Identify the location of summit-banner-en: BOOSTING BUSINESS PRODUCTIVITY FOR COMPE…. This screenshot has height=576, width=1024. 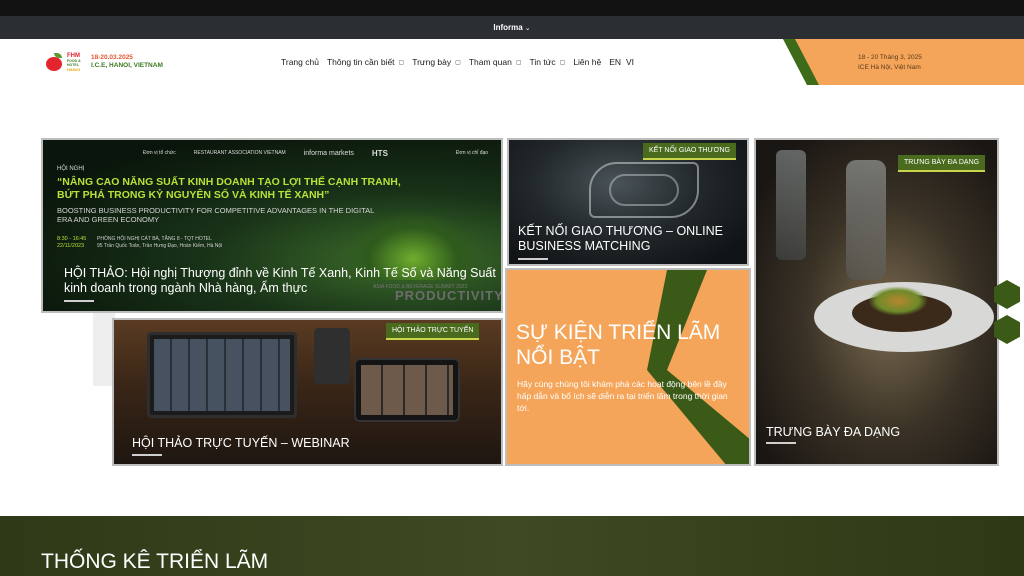
(215, 215).